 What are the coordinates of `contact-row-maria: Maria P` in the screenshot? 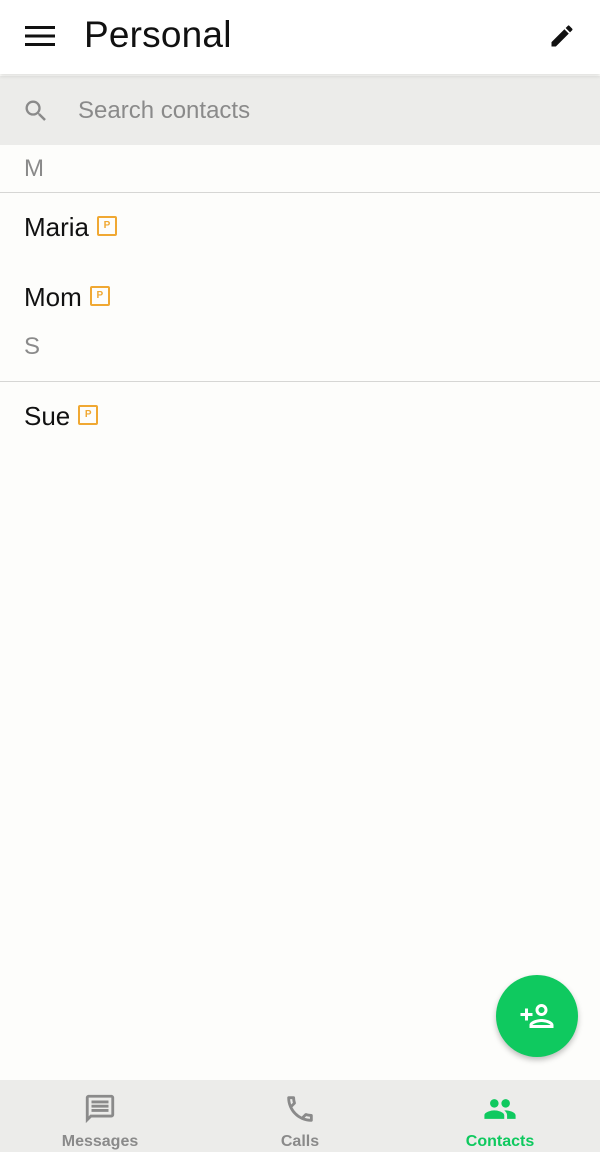 It's located at (300, 228).